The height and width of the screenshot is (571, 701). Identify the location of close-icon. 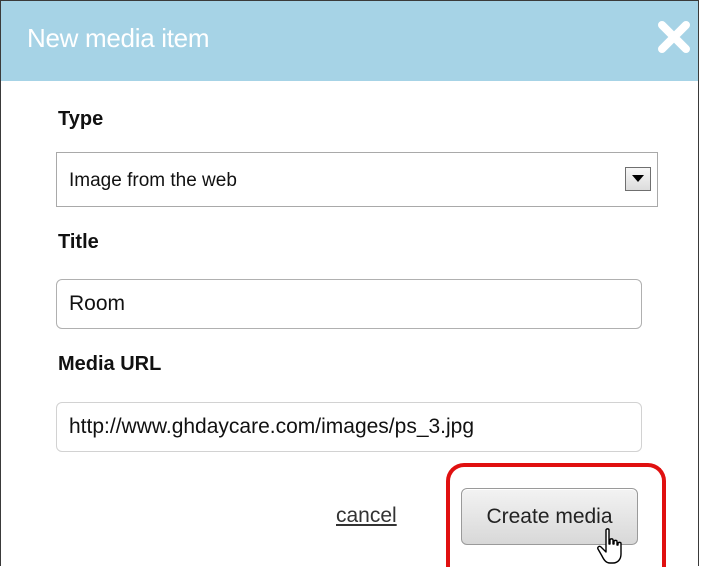
(674, 37).